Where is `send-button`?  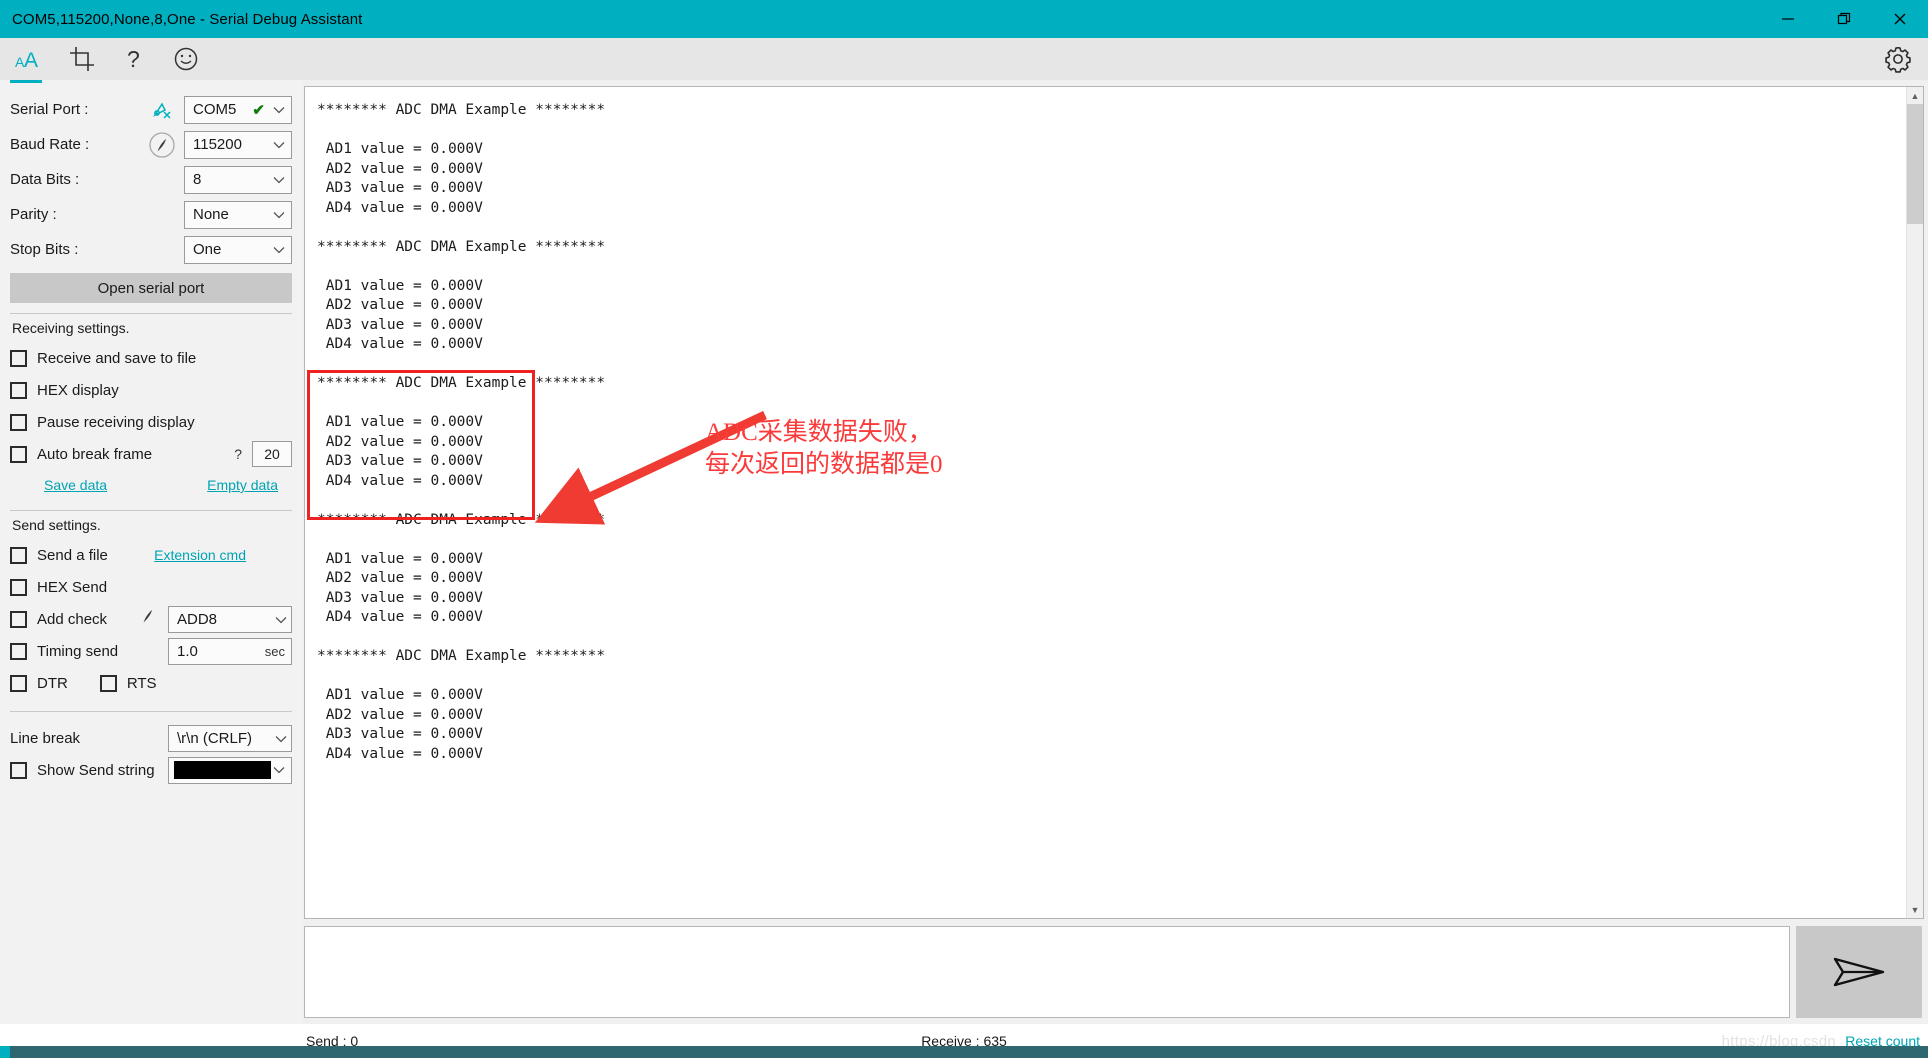
send-button is located at coordinates (1859, 972).